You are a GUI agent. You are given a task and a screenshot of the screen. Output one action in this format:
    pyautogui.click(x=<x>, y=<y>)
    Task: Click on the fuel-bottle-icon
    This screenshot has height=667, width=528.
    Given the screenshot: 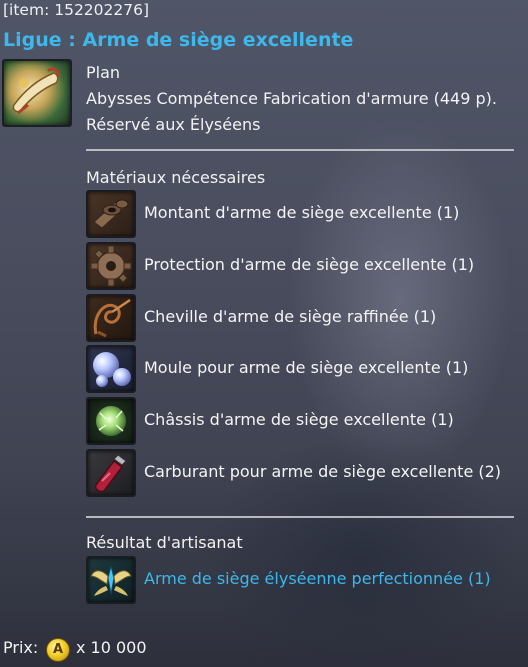 What is the action you would take?
    pyautogui.click(x=111, y=473)
    